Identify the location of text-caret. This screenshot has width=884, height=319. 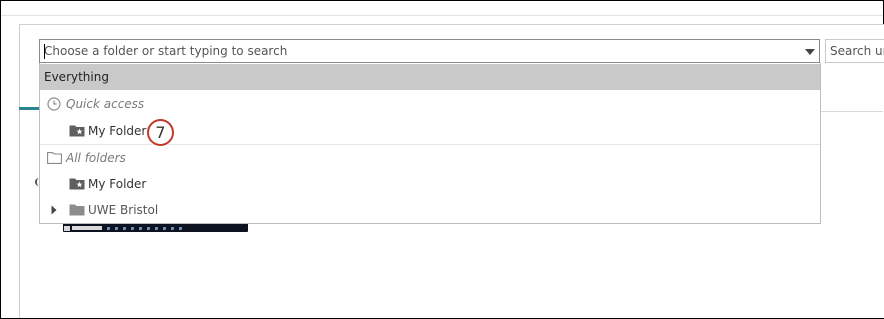
(44, 51).